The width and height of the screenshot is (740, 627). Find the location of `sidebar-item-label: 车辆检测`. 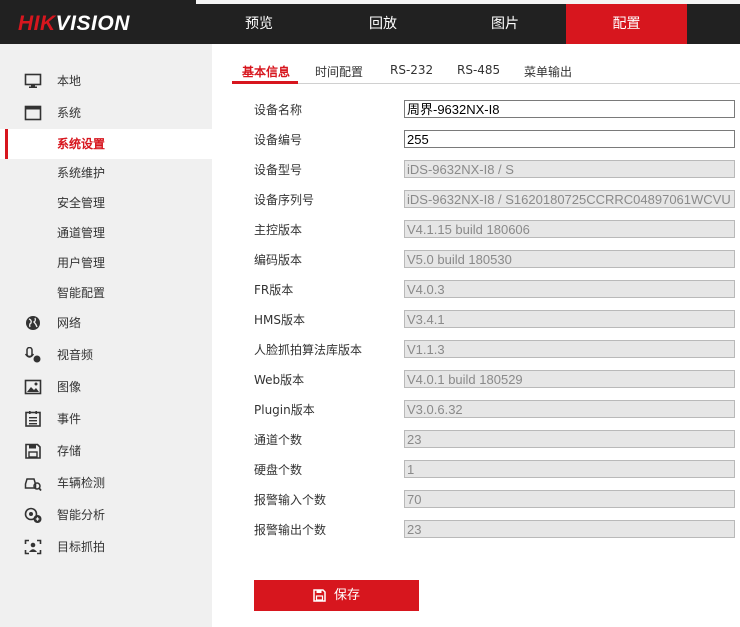

sidebar-item-label: 车辆检测 is located at coordinates (81, 483).